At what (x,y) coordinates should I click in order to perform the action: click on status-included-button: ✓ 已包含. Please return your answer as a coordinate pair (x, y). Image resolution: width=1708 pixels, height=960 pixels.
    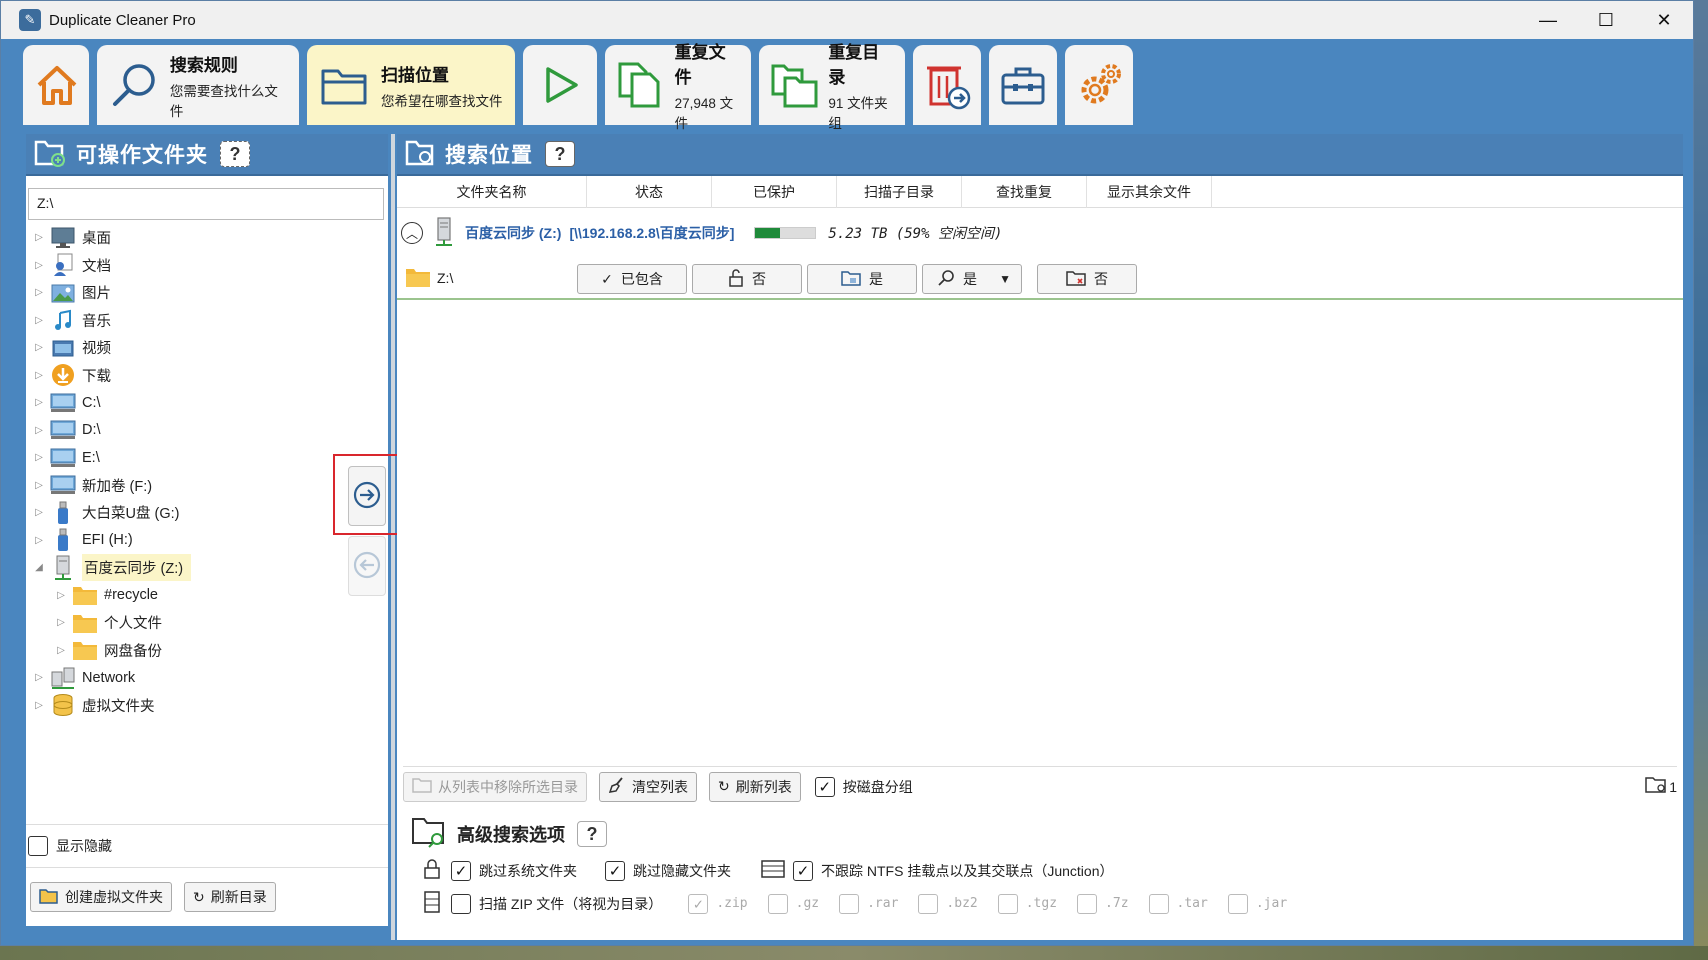
    Looking at the image, I should click on (632, 279).